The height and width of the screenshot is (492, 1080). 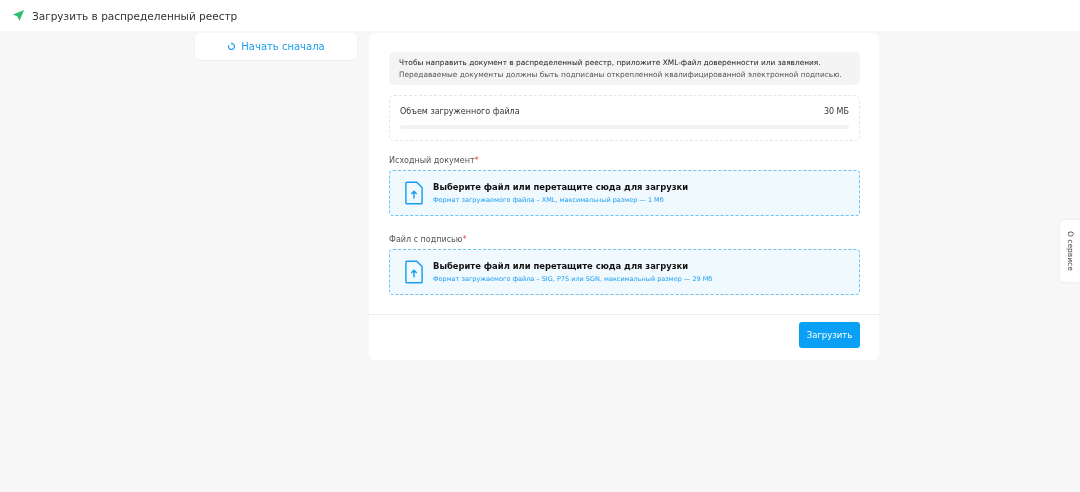 What do you see at coordinates (135, 15) in the screenshot?
I see `page-title: Загрузить в распределенный реестр` at bounding box center [135, 15].